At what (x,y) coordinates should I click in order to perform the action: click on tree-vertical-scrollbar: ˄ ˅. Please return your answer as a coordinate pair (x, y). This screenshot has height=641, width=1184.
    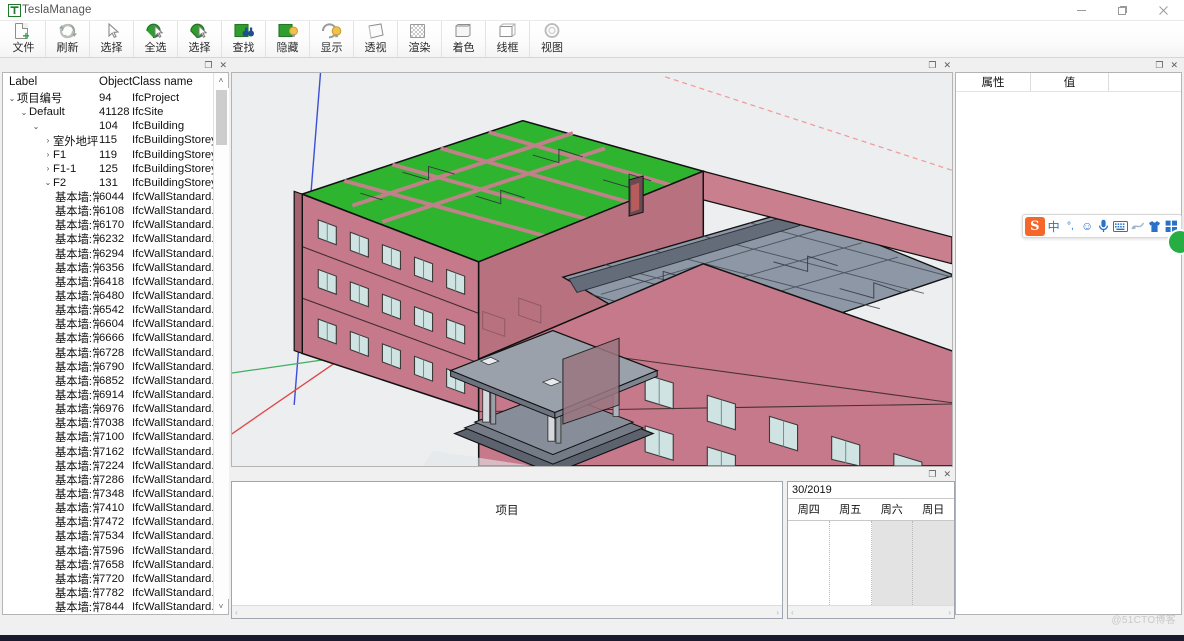
    Looking at the image, I should click on (221, 343).